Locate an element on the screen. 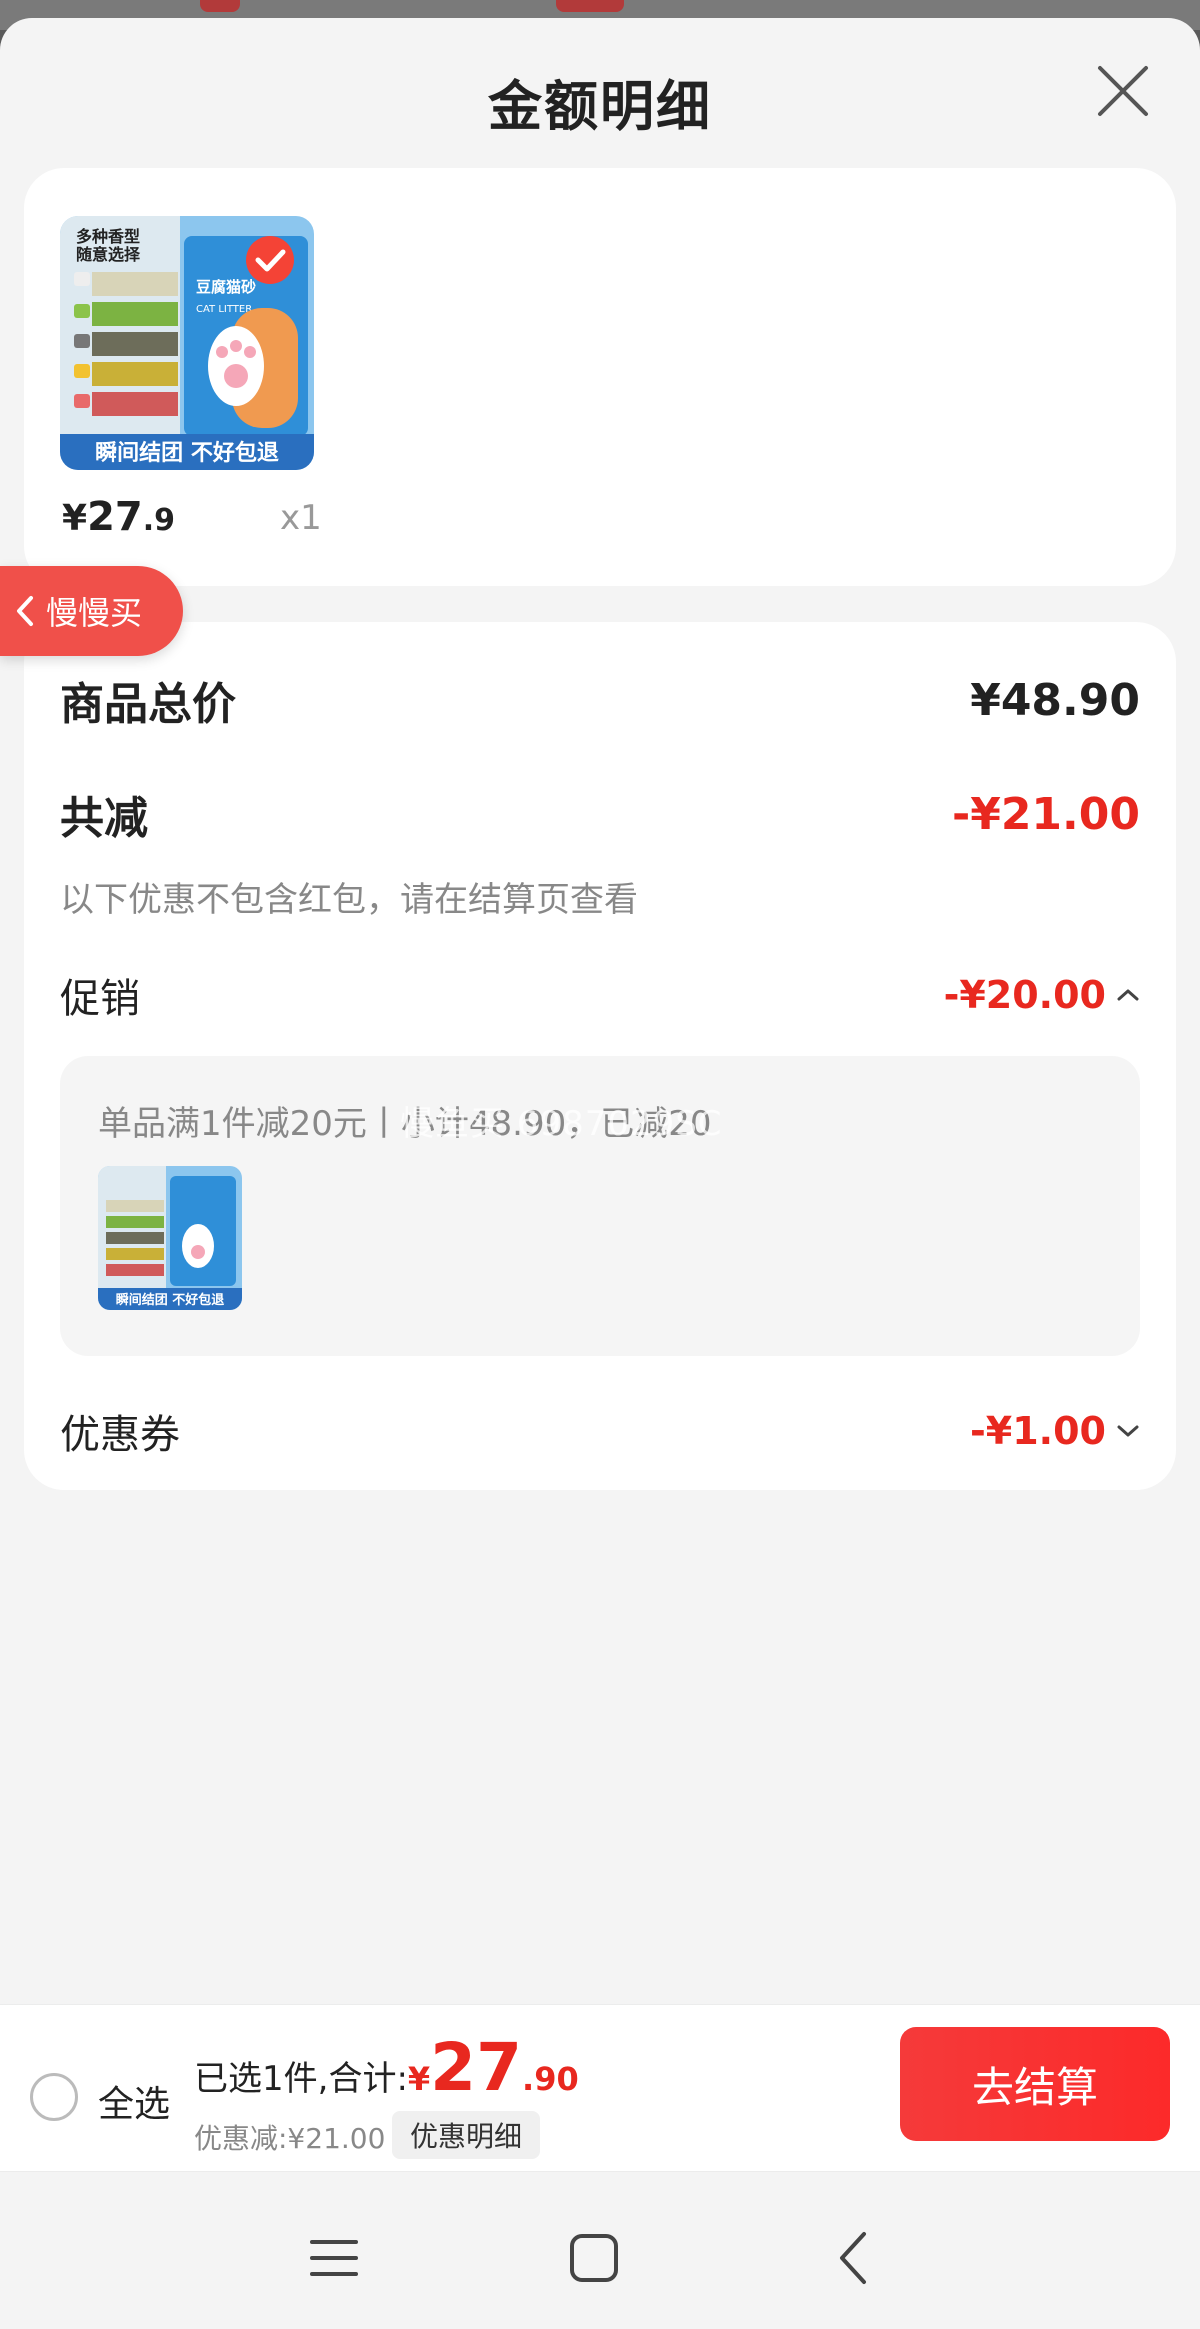 Image resolution: width=1200 pixels, height=2329 pixels. svg-text: CAT LITTER is located at coordinates (224, 309).